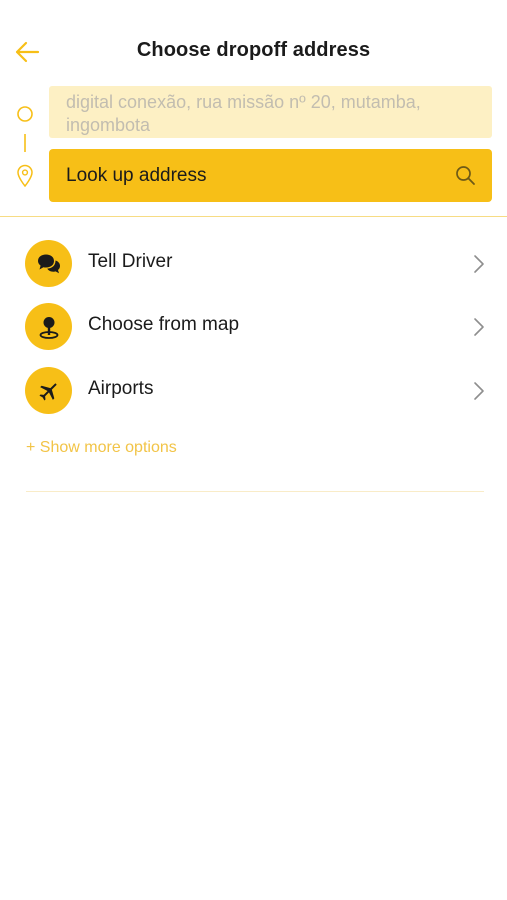 This screenshot has height=900, width=507. I want to click on option-tell-driver: Tell Driver, so click(253, 263).